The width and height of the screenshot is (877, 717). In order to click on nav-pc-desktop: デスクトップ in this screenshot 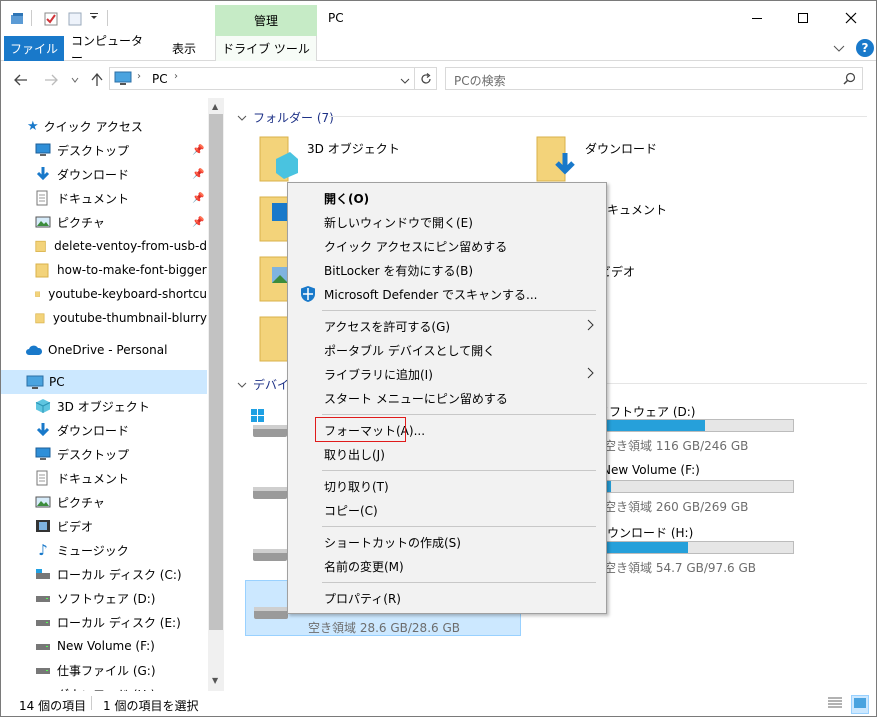, I will do `click(82, 454)`.